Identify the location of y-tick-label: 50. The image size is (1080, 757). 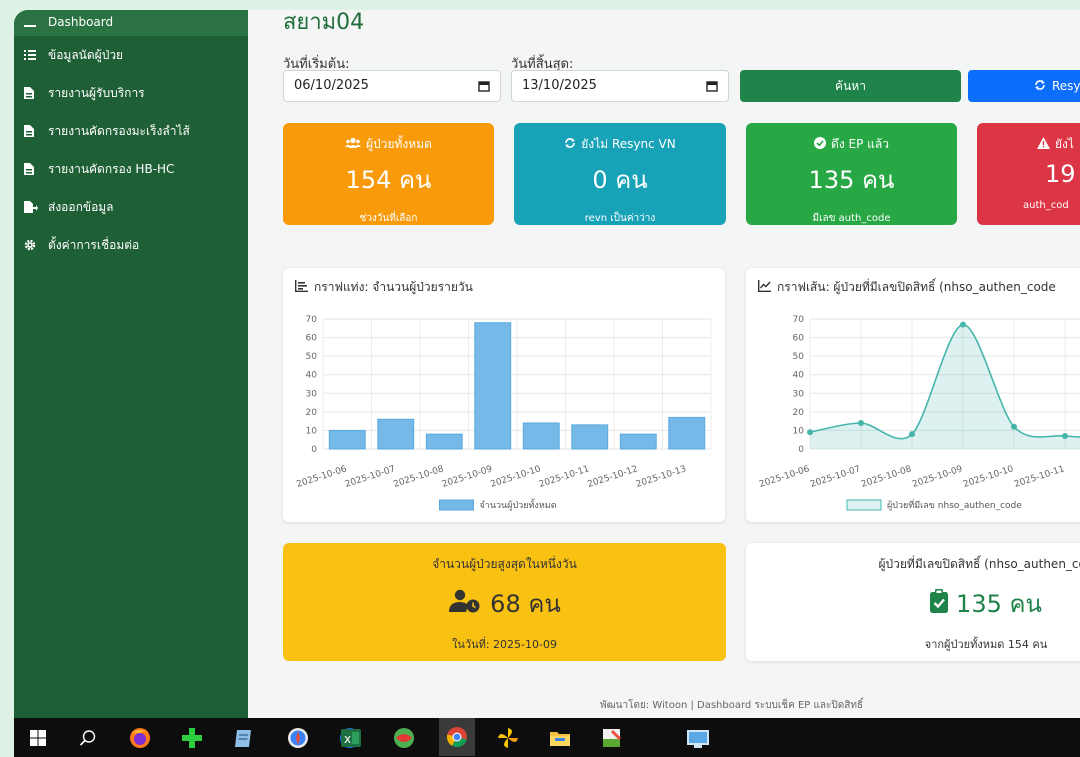
(312, 357).